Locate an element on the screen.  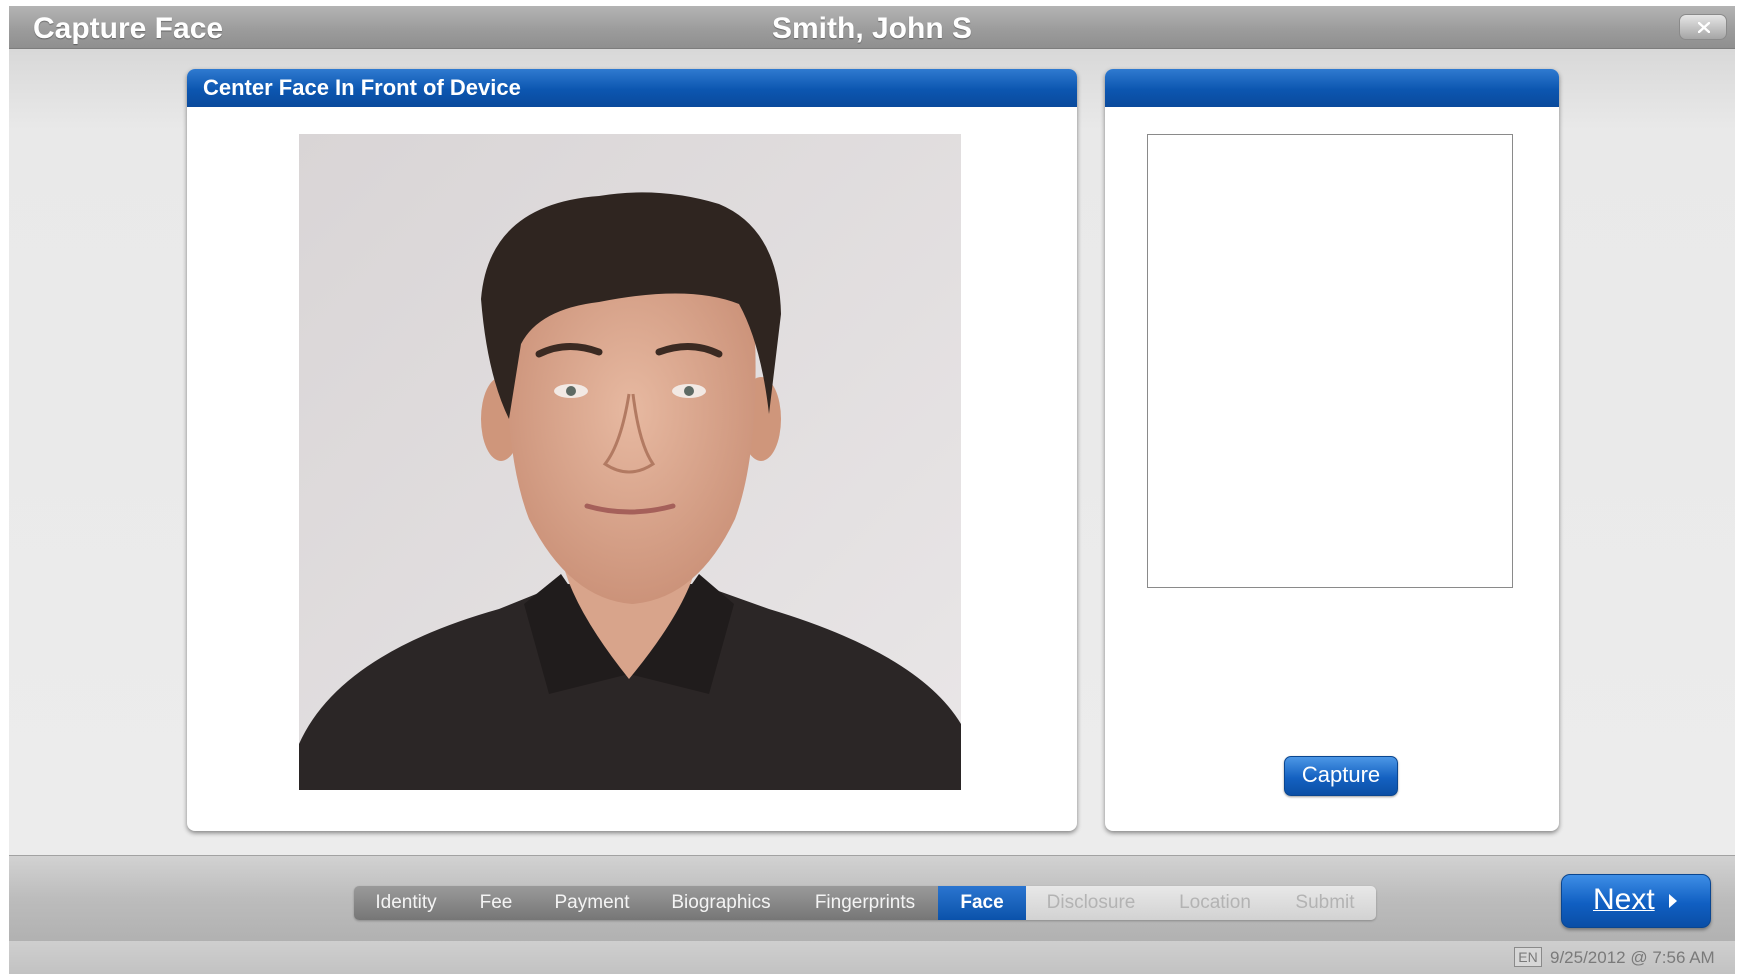
step-location: Location is located at coordinates (1215, 903).